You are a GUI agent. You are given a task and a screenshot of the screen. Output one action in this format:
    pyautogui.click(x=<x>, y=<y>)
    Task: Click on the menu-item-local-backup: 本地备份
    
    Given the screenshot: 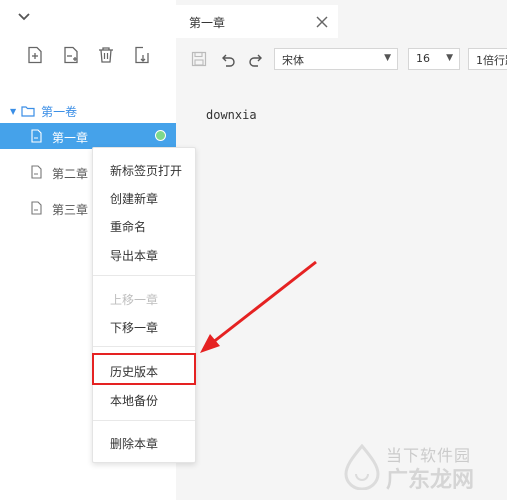 What is the action you would take?
    pyautogui.click(x=144, y=400)
    